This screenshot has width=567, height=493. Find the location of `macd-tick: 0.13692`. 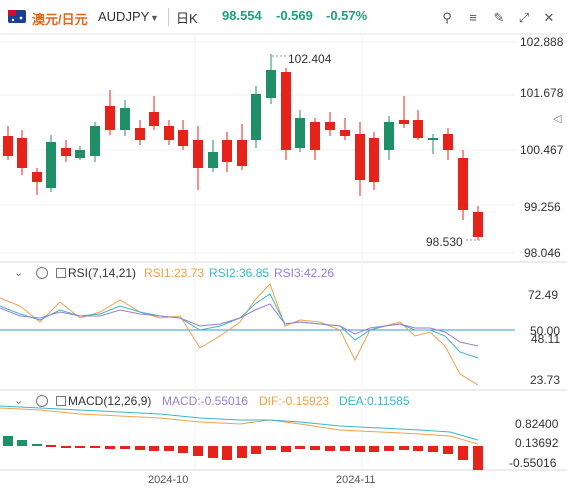

macd-tick: 0.13692 is located at coordinates (537, 443).